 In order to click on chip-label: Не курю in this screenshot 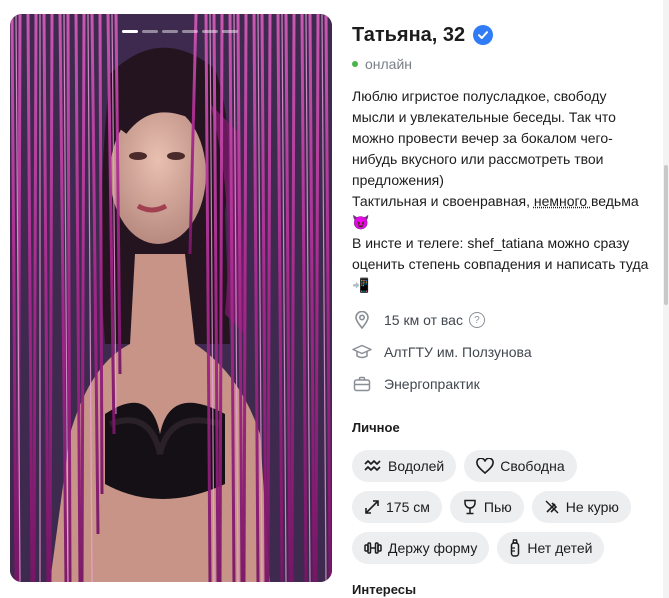, I will do `click(592, 507)`.